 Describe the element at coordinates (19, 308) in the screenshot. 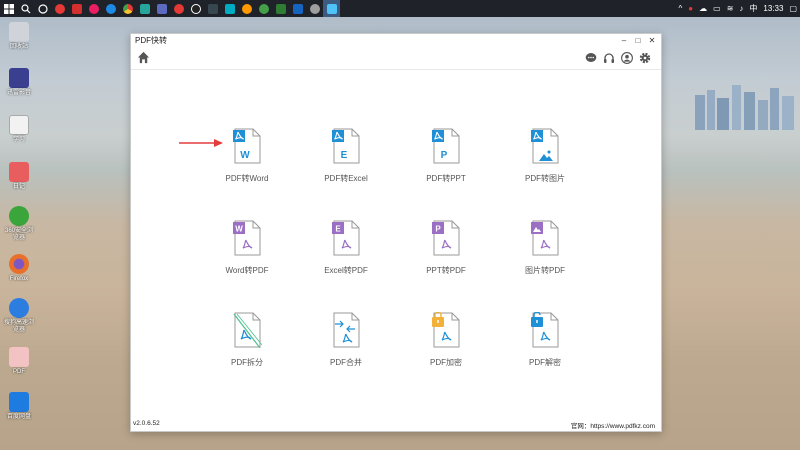

I see `sogou-browser-icon` at that location.